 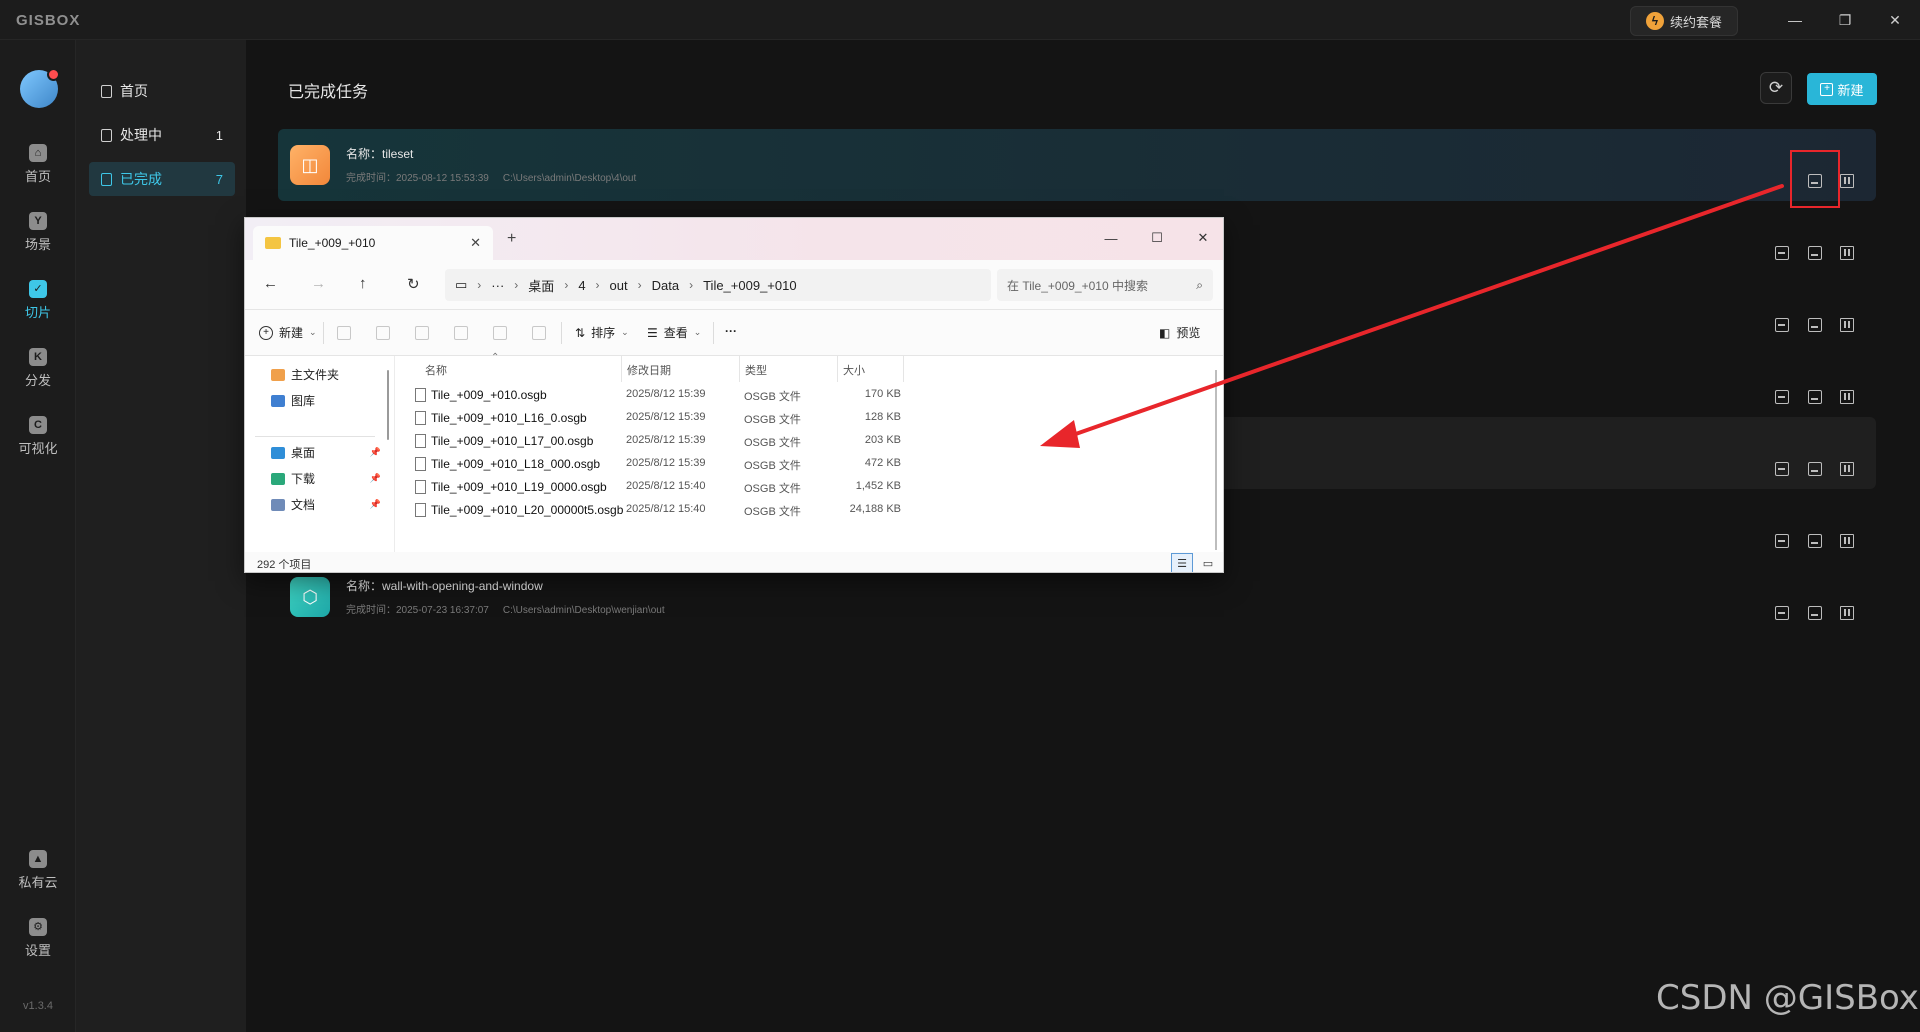 I want to click on document-icon, so click(x=106, y=179).